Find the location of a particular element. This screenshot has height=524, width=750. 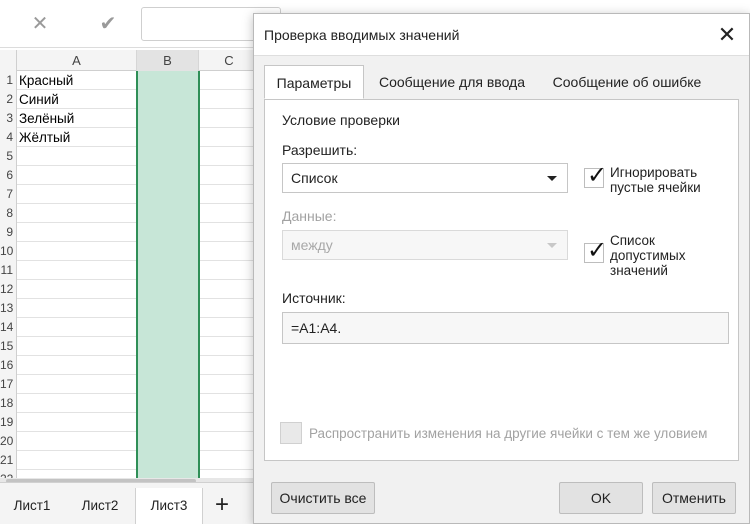

row-header: 17 is located at coordinates (8, 384).